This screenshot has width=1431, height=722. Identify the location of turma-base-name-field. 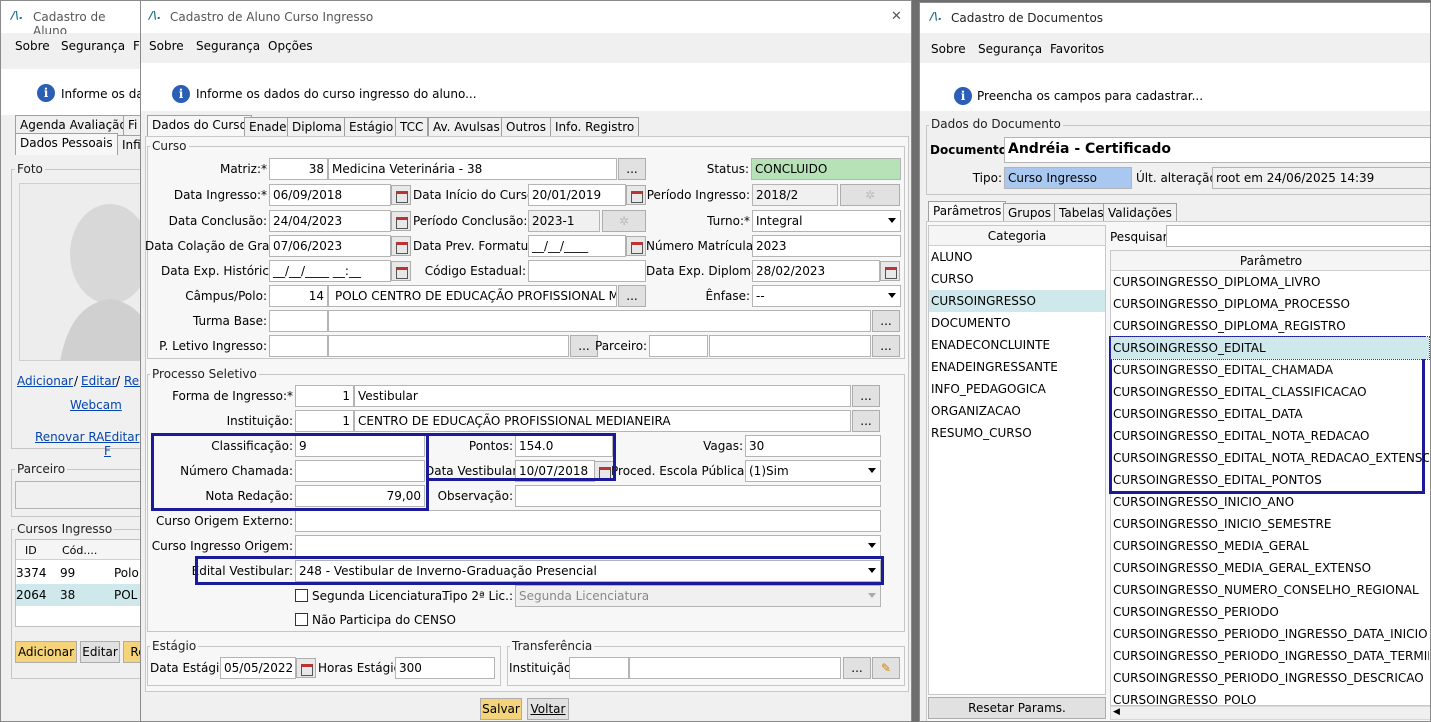
(599, 321).